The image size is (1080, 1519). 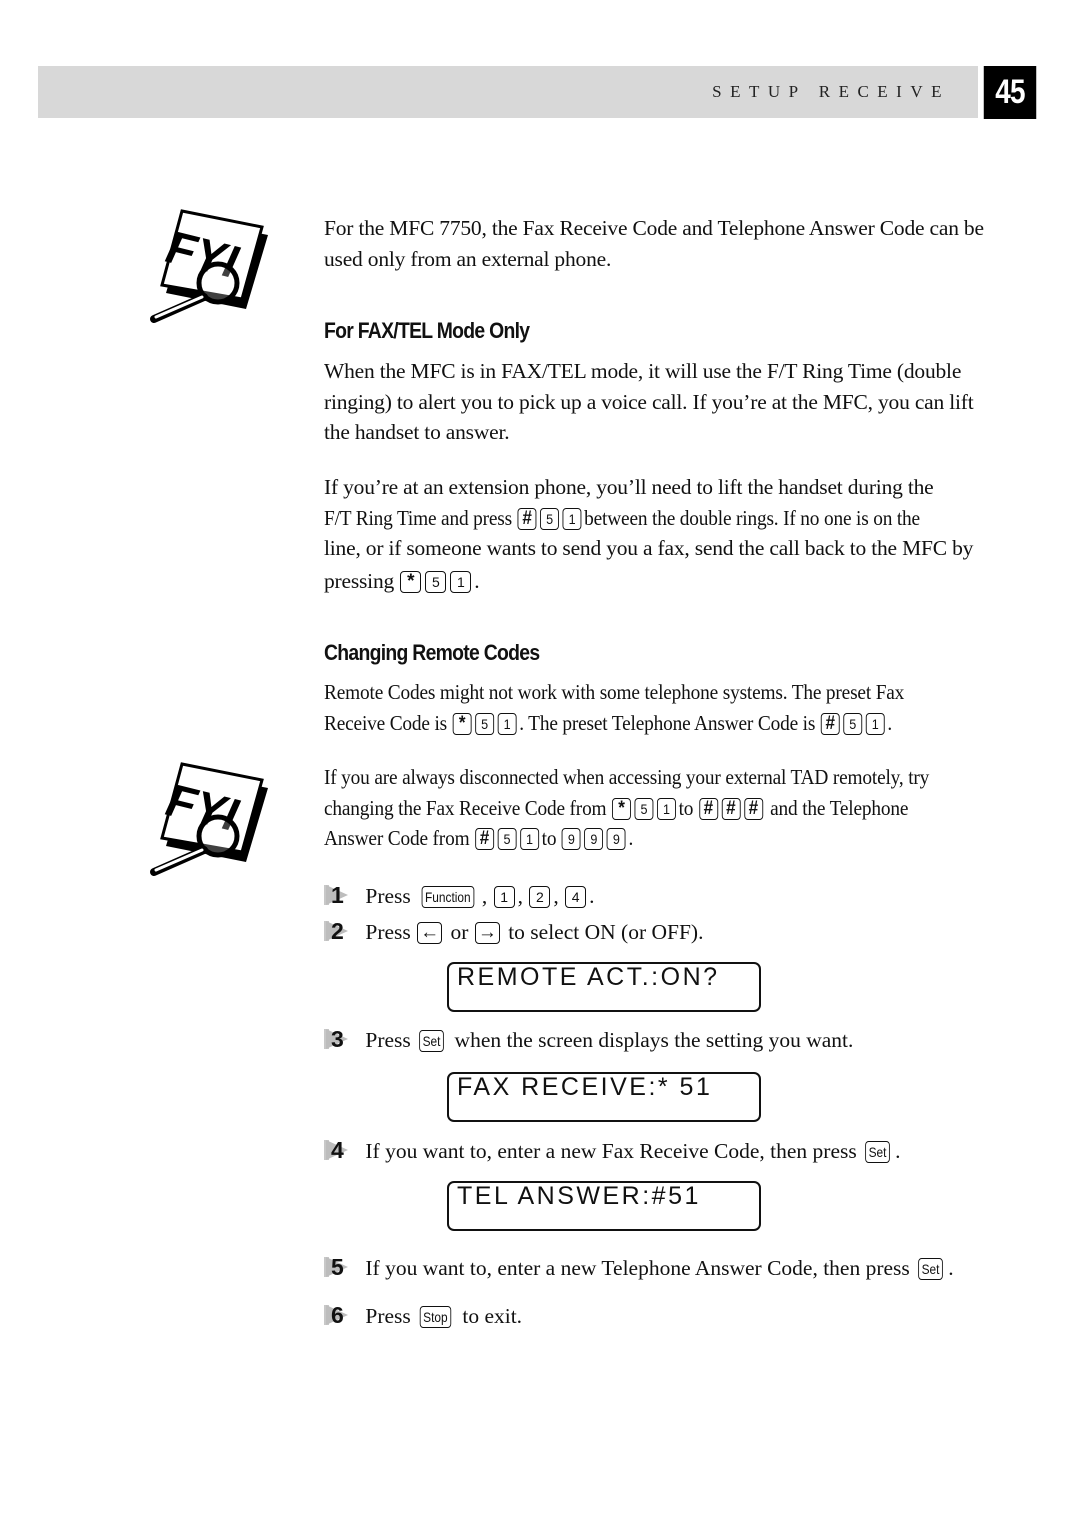 I want to click on key-4: 4, so click(x=576, y=897).